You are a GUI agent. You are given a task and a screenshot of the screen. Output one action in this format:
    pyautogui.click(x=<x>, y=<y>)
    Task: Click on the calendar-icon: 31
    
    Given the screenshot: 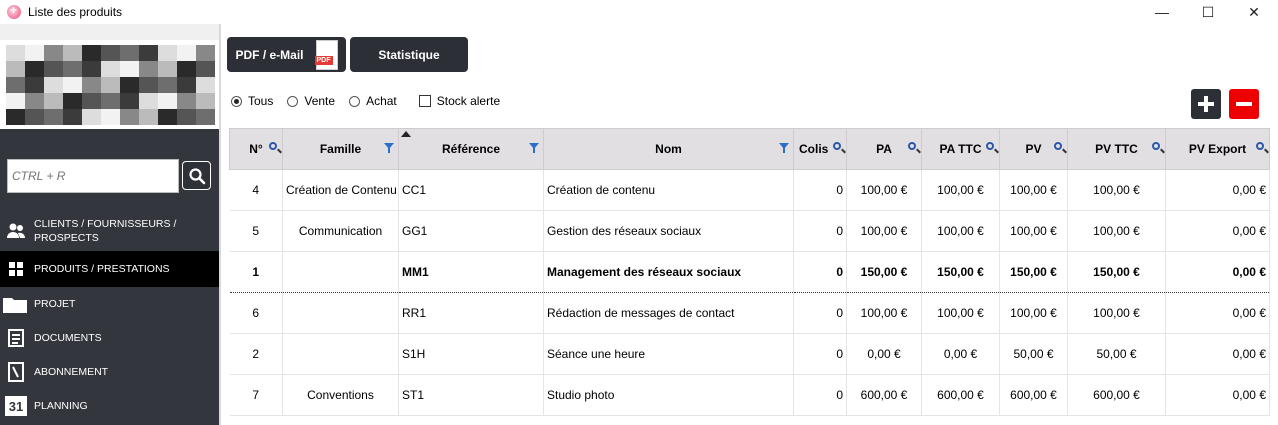 What is the action you would take?
    pyautogui.click(x=16, y=406)
    